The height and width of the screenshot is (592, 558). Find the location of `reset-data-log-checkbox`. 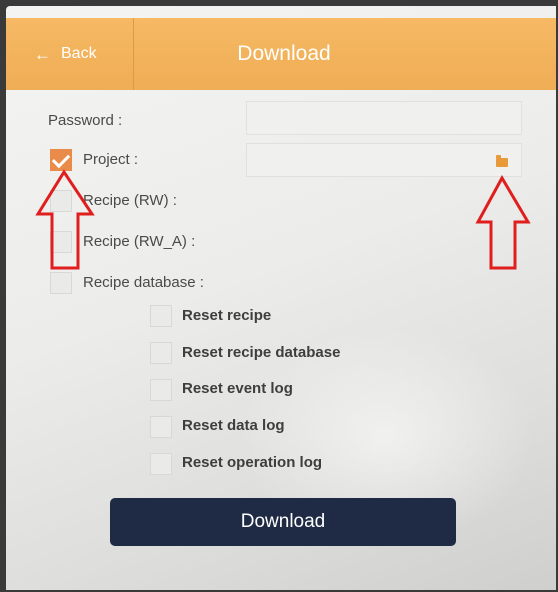

reset-data-log-checkbox is located at coordinates (161, 427).